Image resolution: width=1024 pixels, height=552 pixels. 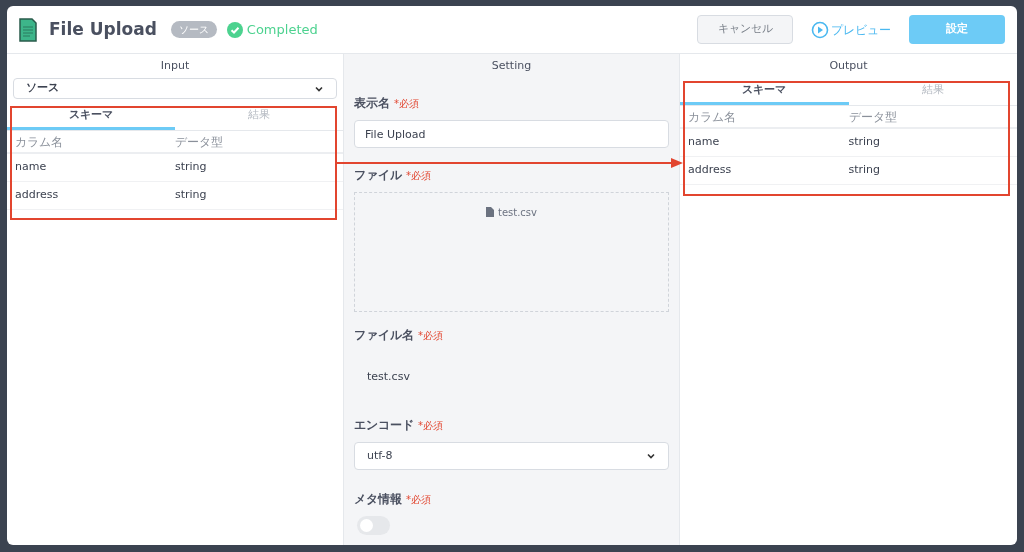 What do you see at coordinates (511, 65) in the screenshot?
I see `panel-heading: Setting` at bounding box center [511, 65].